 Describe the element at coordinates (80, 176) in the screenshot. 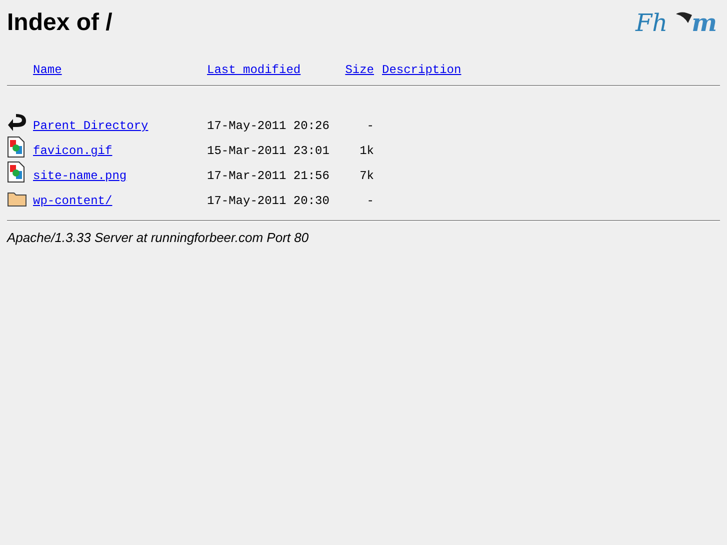

I see `file-link: site-name.png` at that location.